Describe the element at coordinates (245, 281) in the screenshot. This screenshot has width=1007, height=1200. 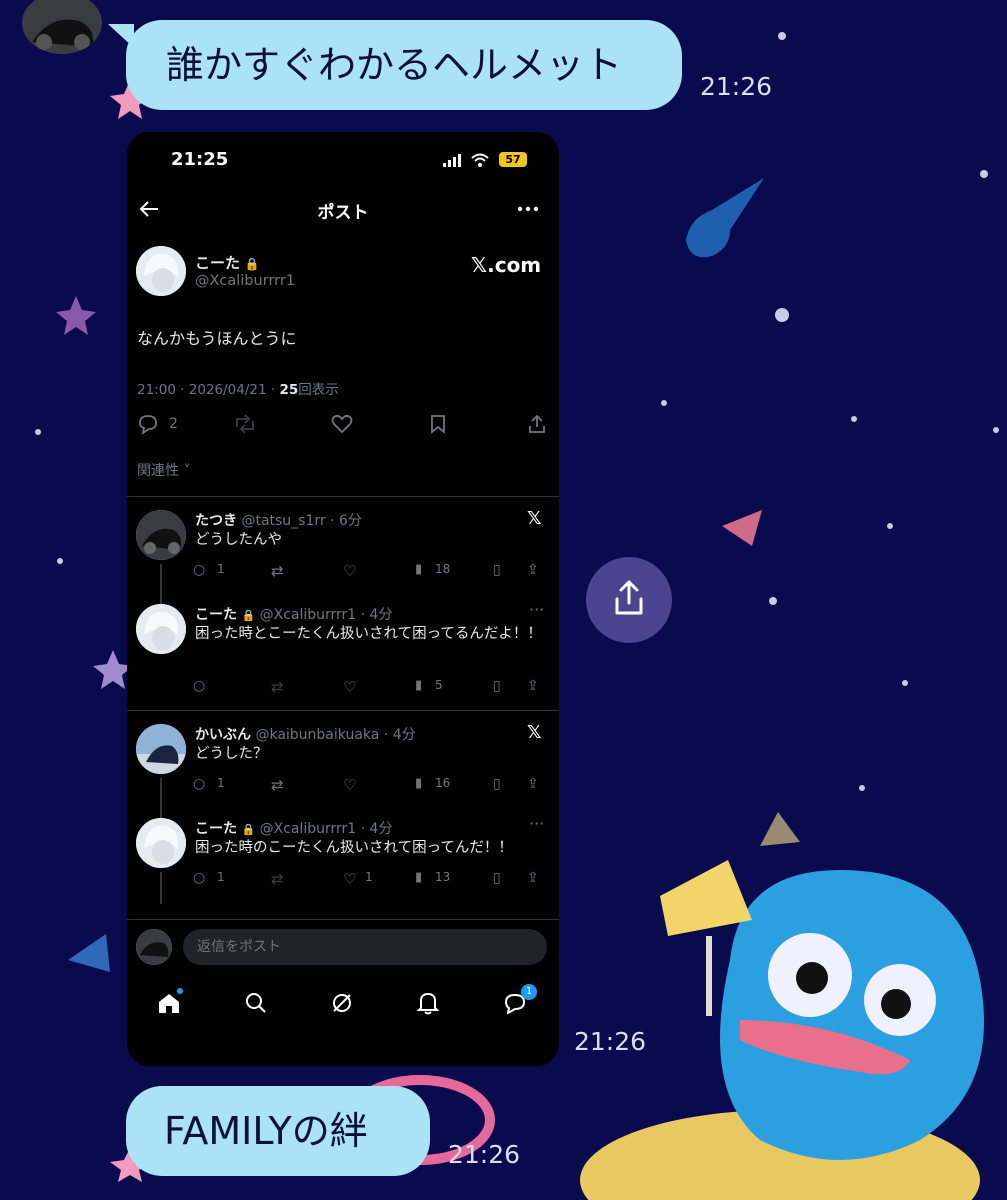
I see `author-handle: @Xcaliburrrr1` at that location.